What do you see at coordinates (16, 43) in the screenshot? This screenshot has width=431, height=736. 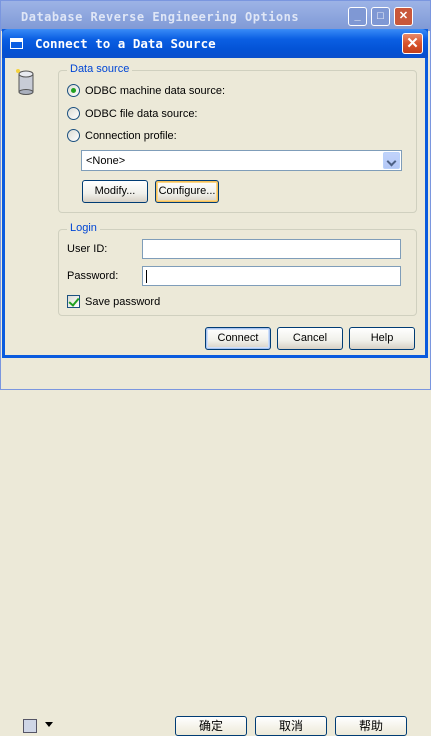 I see `window-icon` at bounding box center [16, 43].